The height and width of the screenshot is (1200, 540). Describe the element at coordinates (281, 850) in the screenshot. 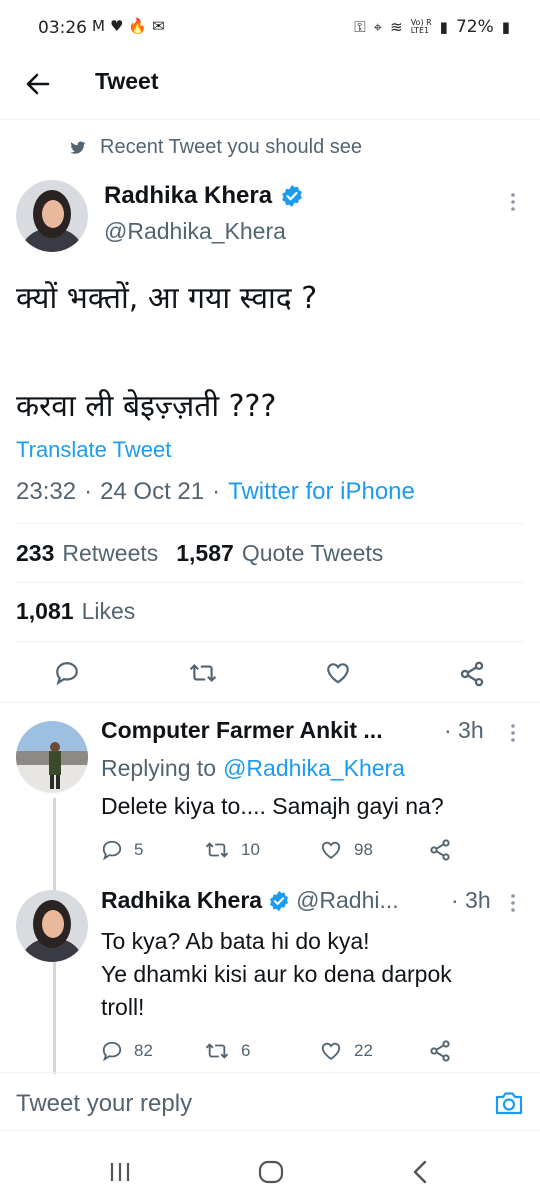

I see `reply-actions: 5 10 98` at that location.